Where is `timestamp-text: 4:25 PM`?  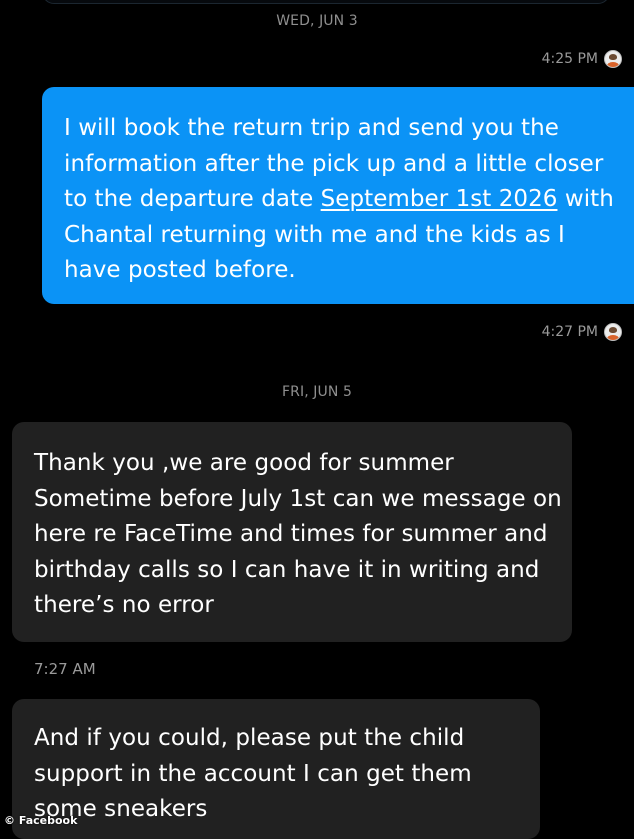 timestamp-text: 4:25 PM is located at coordinates (569, 59).